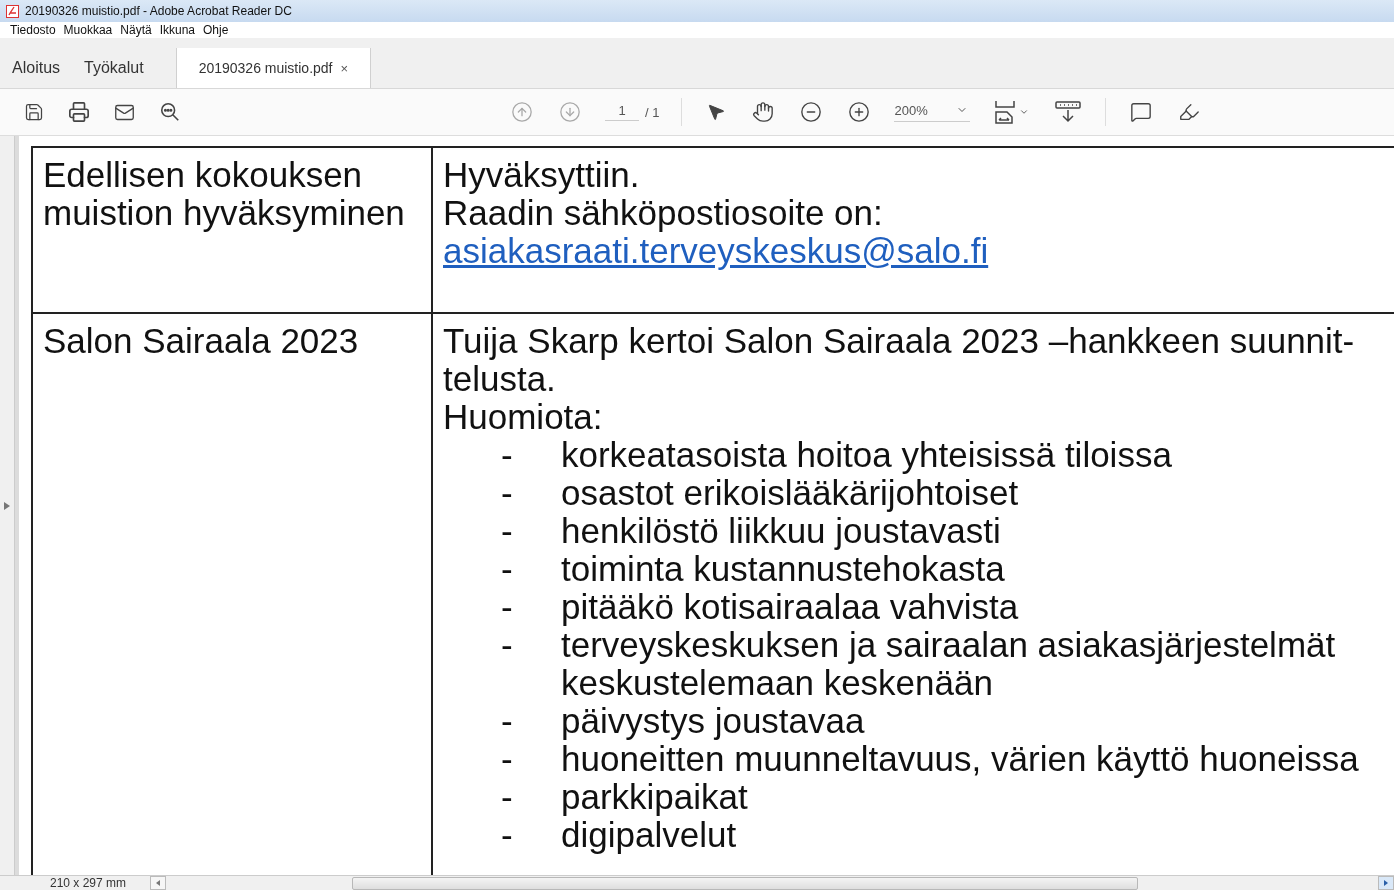 The width and height of the screenshot is (1394, 890). I want to click on scroll-mode-icon, so click(1068, 112).